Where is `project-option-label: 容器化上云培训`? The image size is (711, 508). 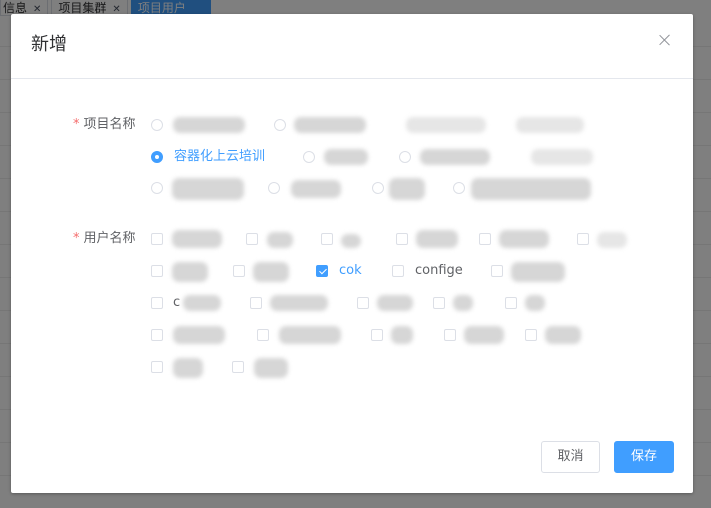 project-option-label: 容器化上云培训 is located at coordinates (219, 157).